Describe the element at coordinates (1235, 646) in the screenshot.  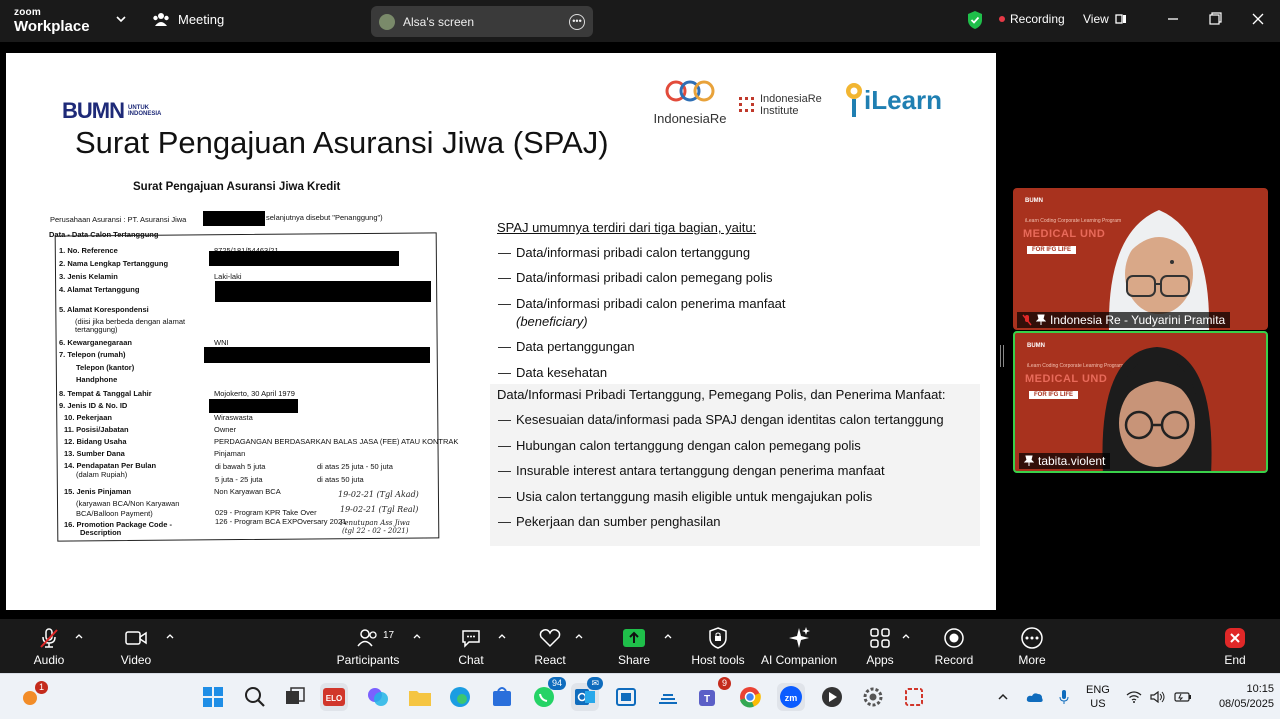
I see `end-button: End` at that location.